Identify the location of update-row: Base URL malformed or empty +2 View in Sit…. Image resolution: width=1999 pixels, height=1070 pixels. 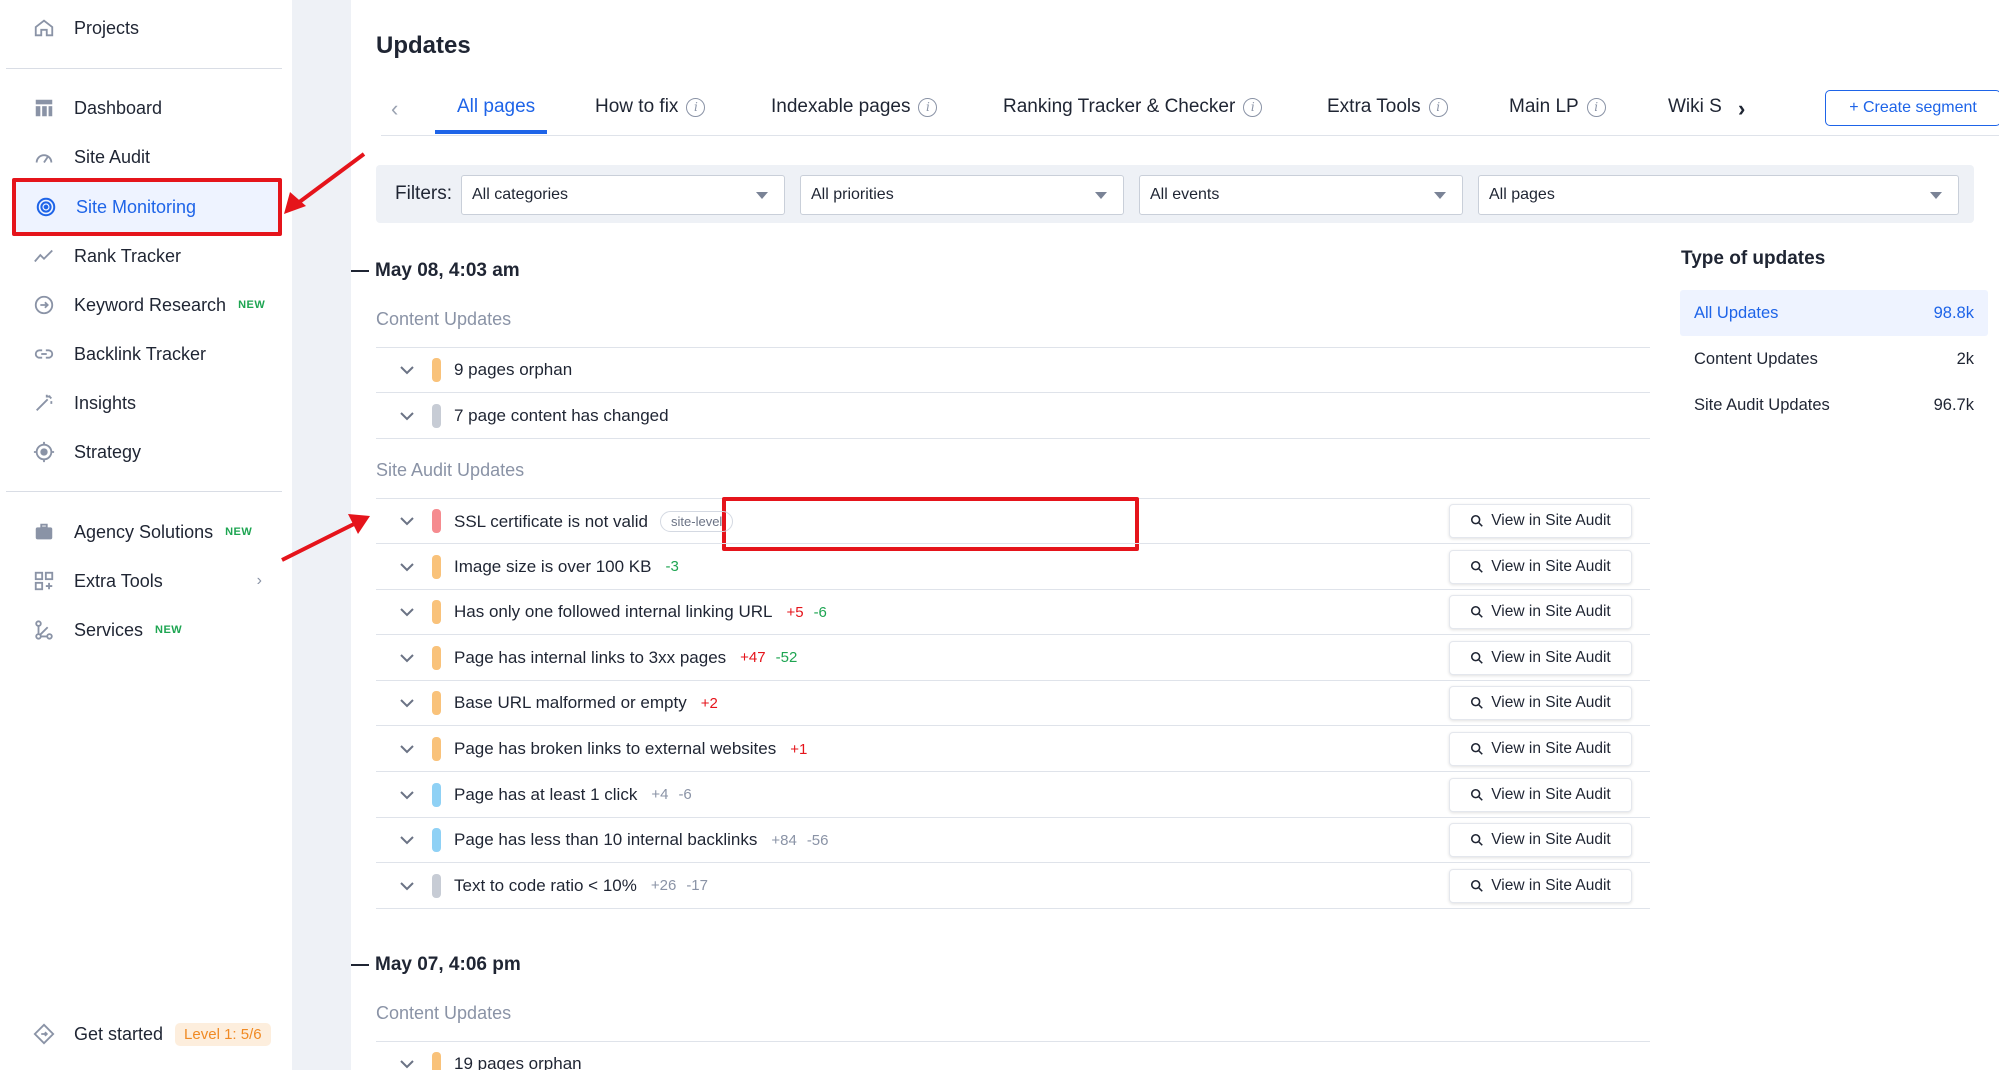
(1013, 704).